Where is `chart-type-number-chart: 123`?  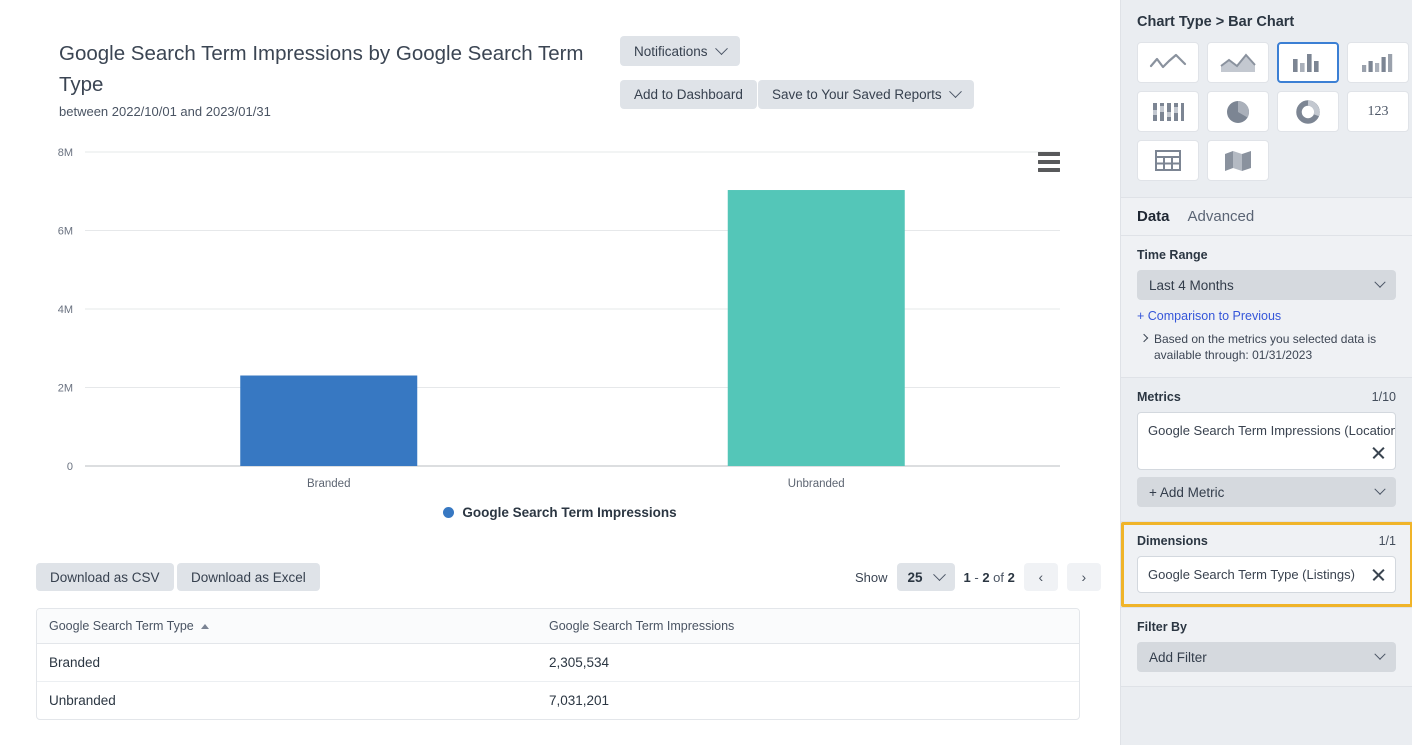
chart-type-number-chart: 123 is located at coordinates (1378, 111).